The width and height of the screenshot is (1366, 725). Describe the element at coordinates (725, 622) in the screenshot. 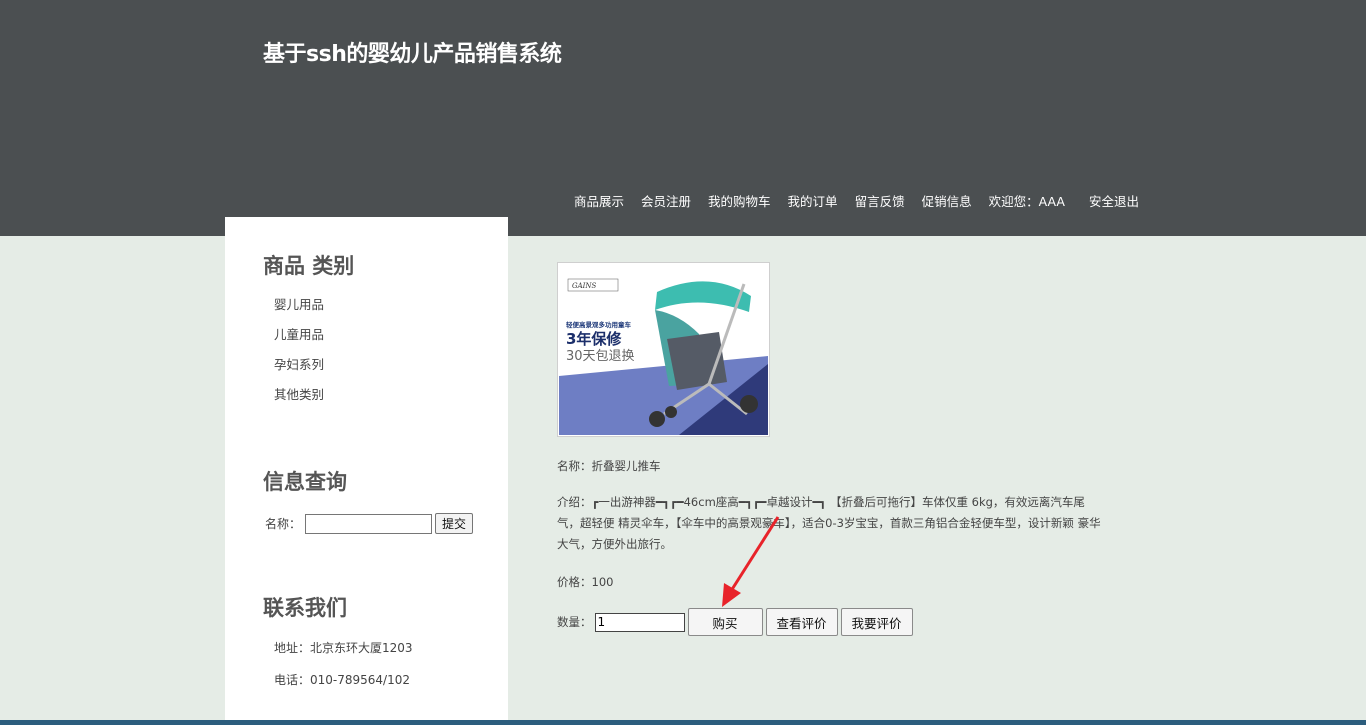

I see `buy-button: 购买` at that location.